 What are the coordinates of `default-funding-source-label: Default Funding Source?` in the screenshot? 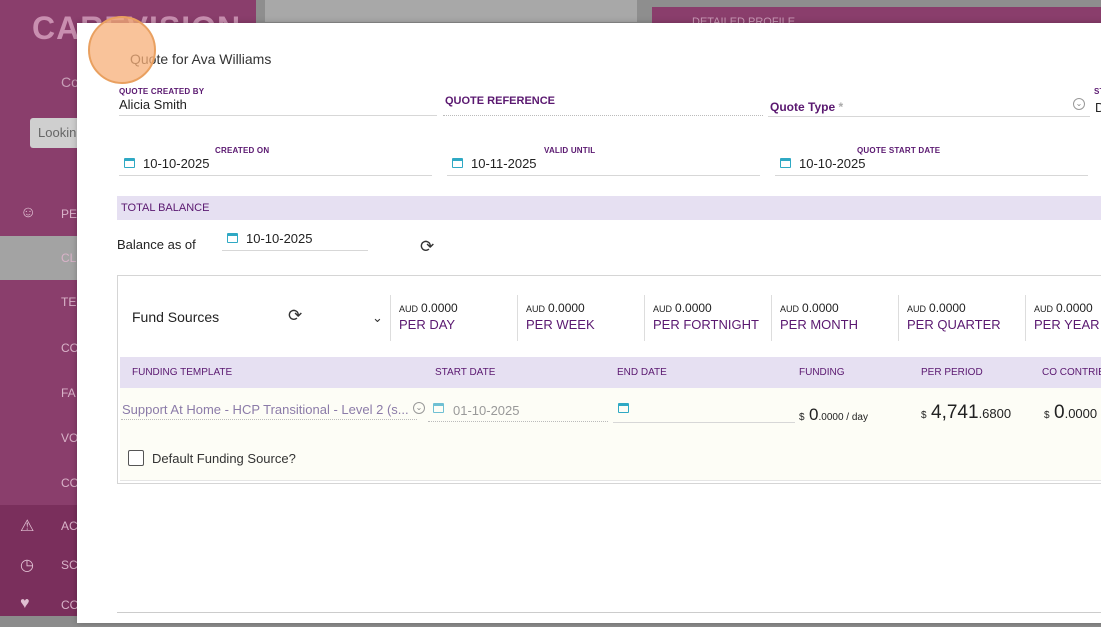 It's located at (224, 458).